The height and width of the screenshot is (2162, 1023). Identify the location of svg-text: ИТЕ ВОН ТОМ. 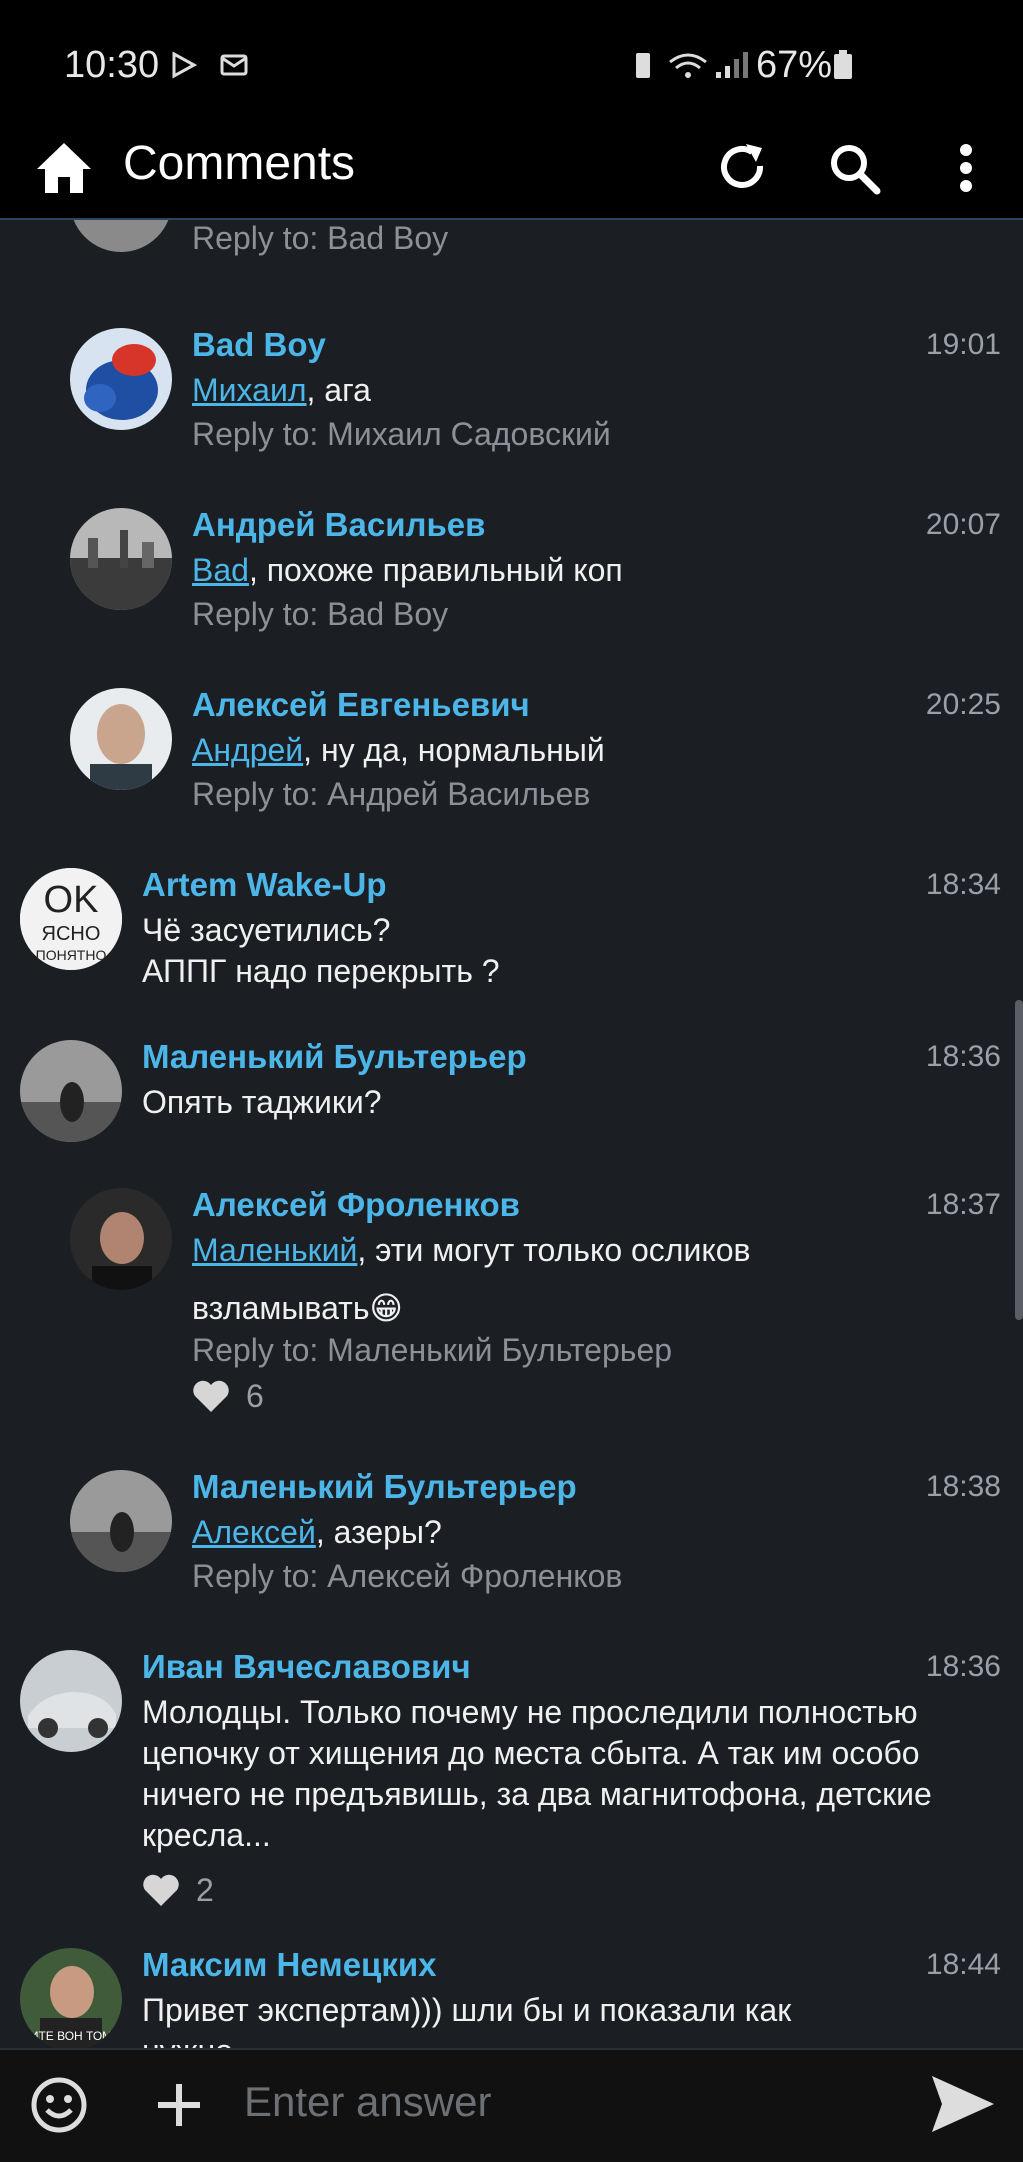
(71, 2036).